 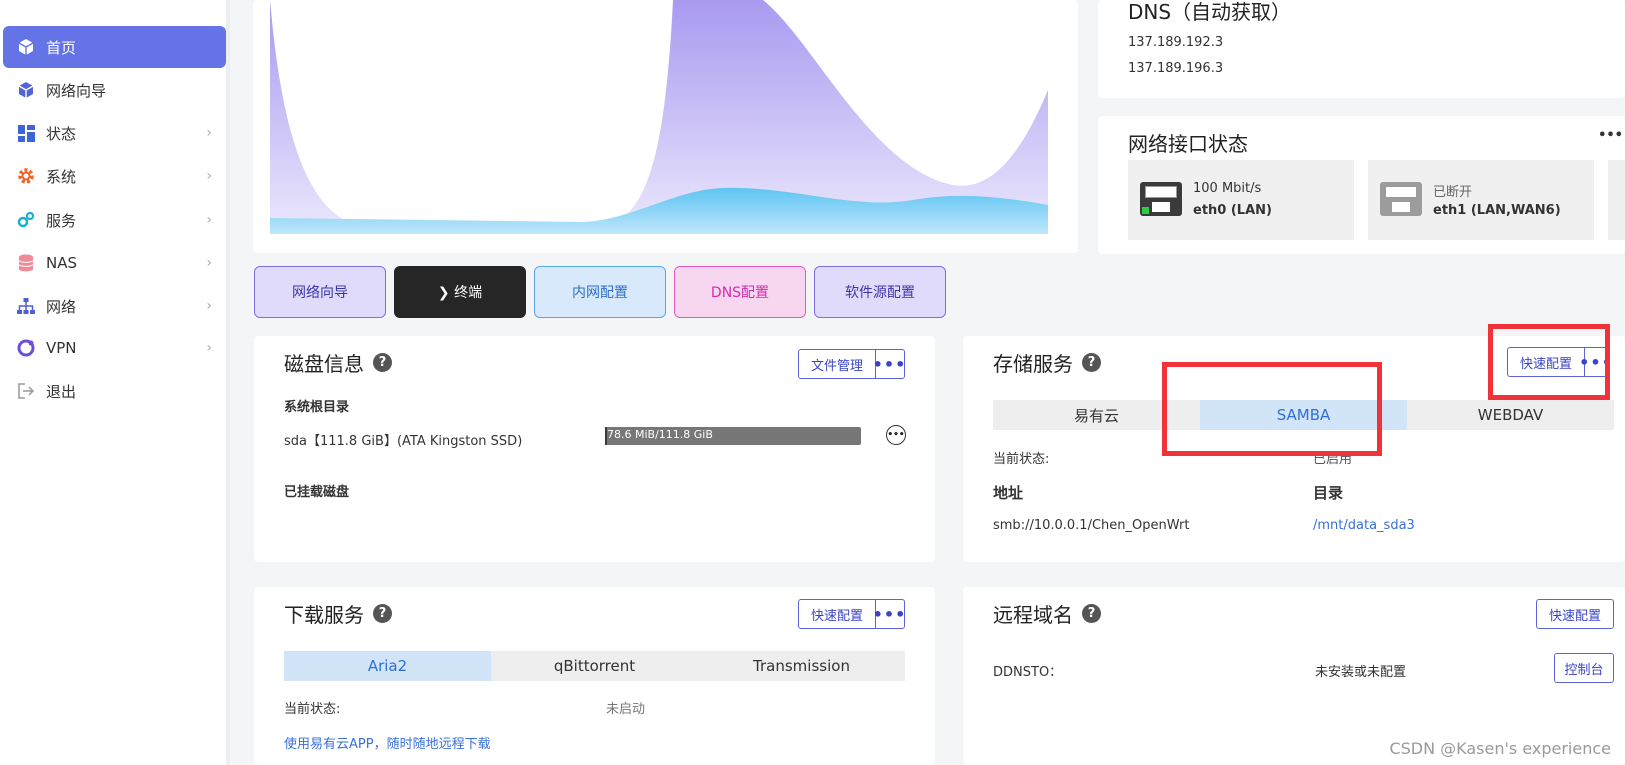 What do you see at coordinates (62, 263) in the screenshot?
I see `sidebar-item-label: NAS` at bounding box center [62, 263].